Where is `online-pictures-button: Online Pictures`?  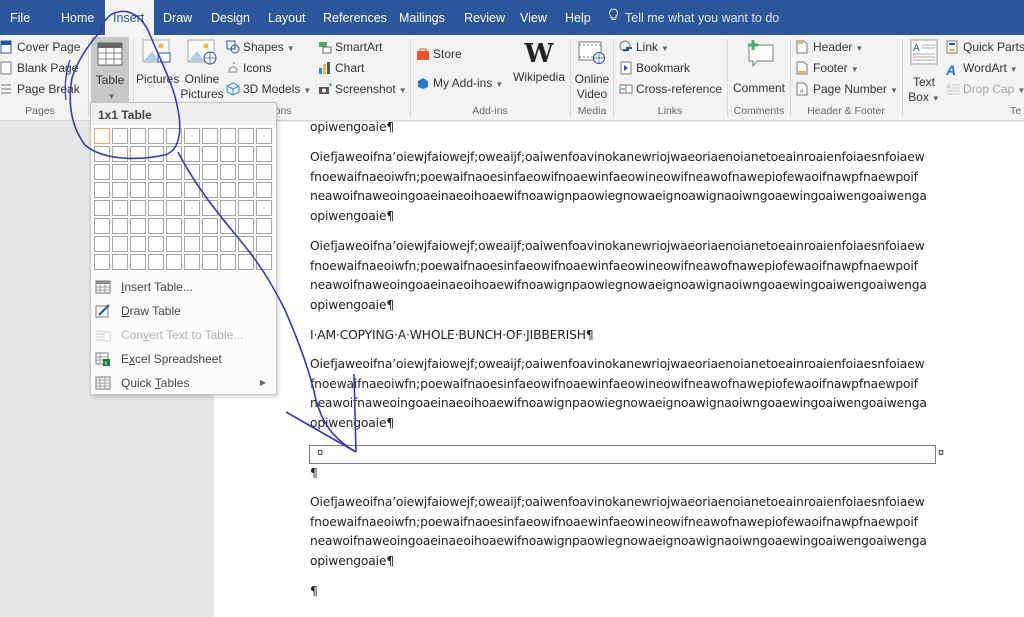 online-pictures-button: Online Pictures is located at coordinates (202, 70).